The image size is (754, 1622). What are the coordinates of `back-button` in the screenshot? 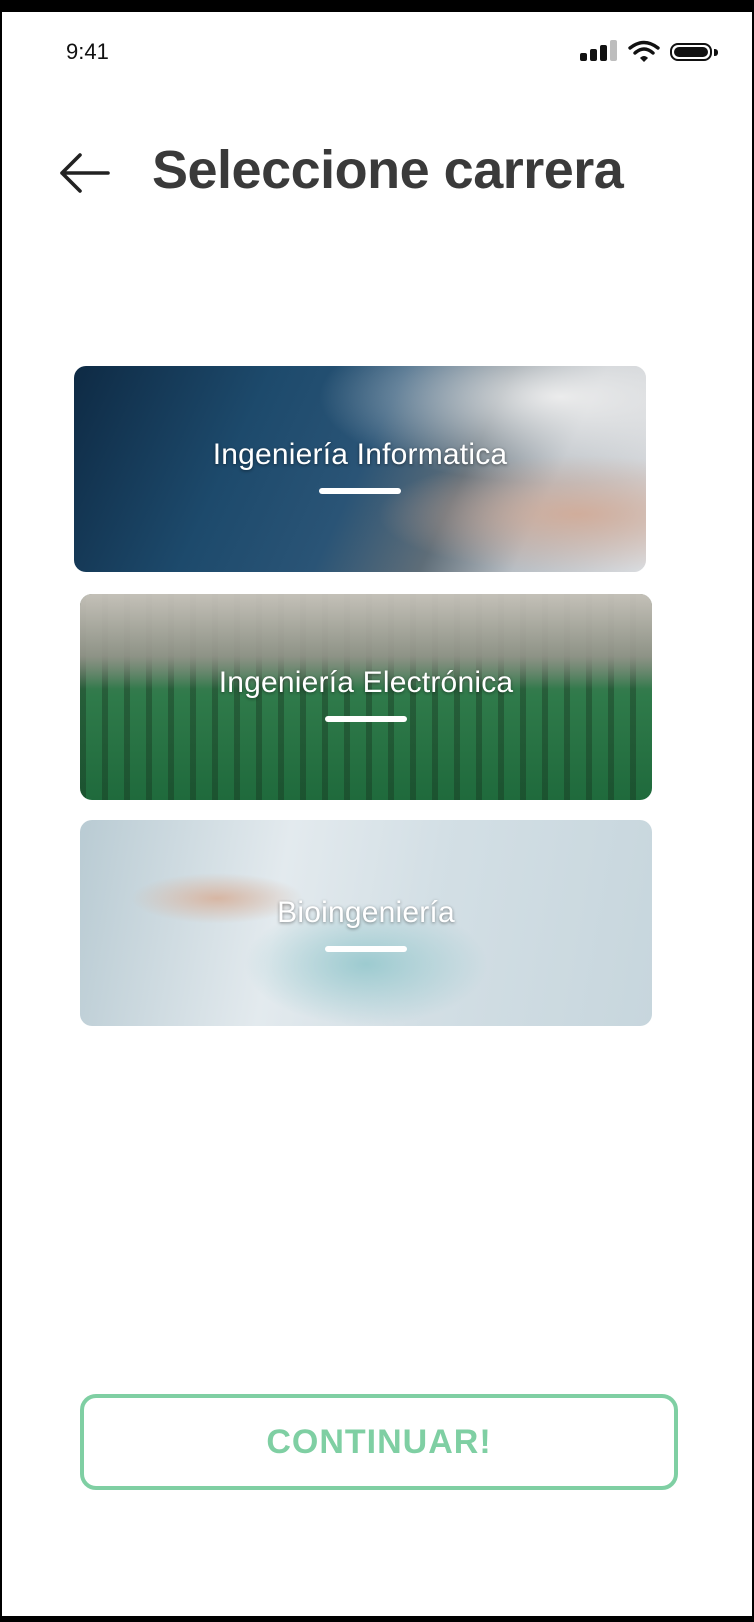 It's located at (84, 173).